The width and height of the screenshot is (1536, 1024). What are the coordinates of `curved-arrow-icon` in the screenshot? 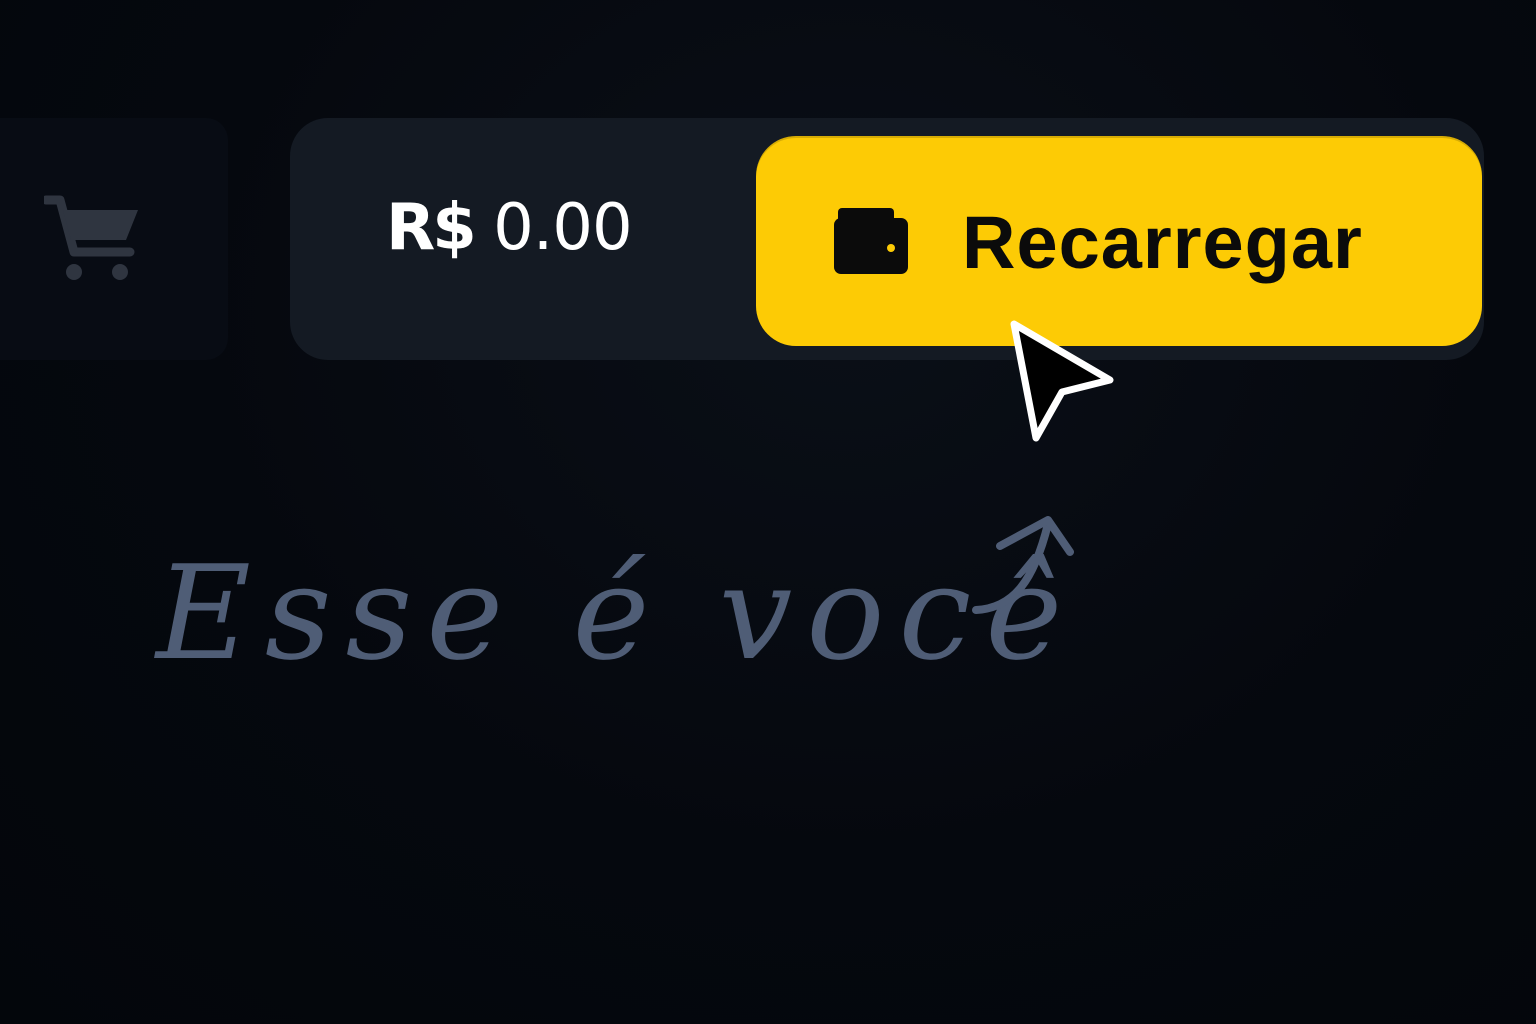 It's located at (1023, 565).